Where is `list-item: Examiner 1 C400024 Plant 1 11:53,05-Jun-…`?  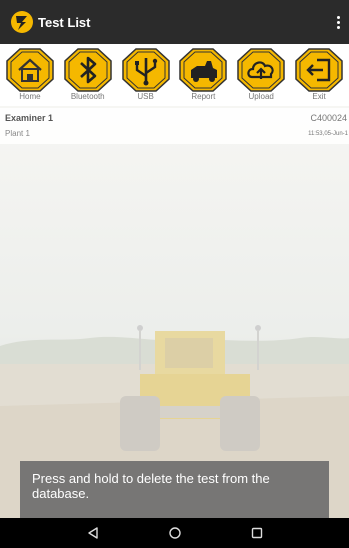
list-item: Examiner 1 C400024 Plant 1 11:53,05-Jun-… is located at coordinates (174, 126).